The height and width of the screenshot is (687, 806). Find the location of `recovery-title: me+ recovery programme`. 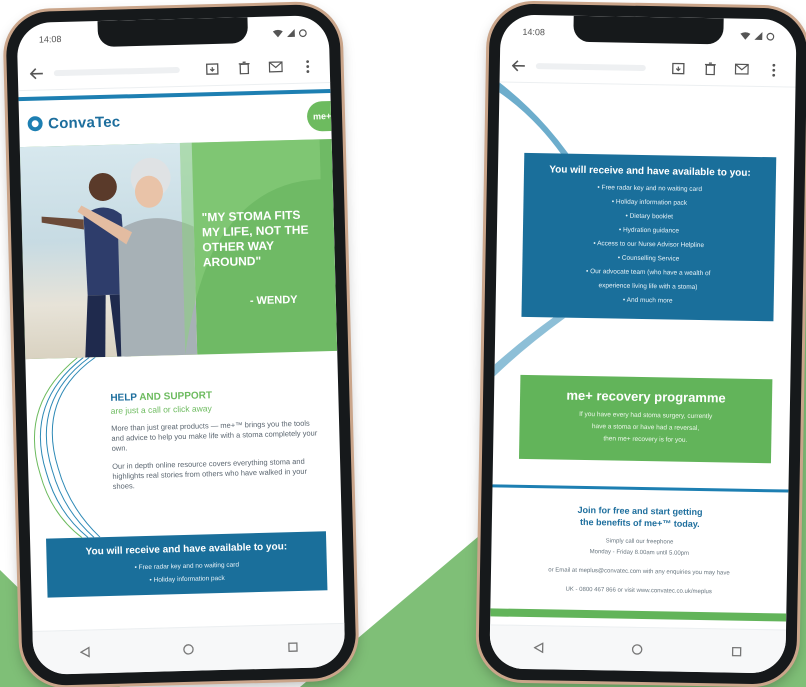

recovery-title: me+ recovery programme is located at coordinates (646, 396).